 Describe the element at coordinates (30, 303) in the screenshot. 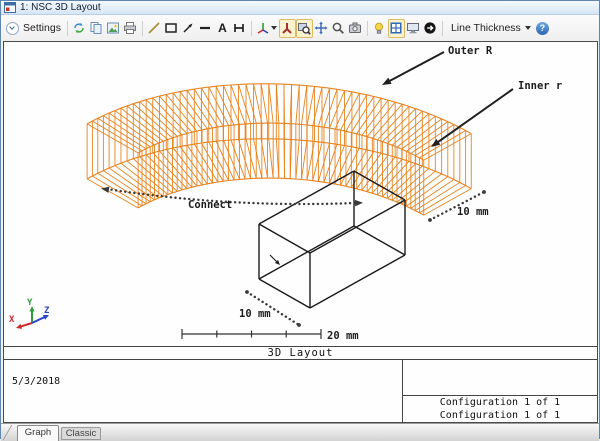

I see `axis-y-label: Y` at that location.